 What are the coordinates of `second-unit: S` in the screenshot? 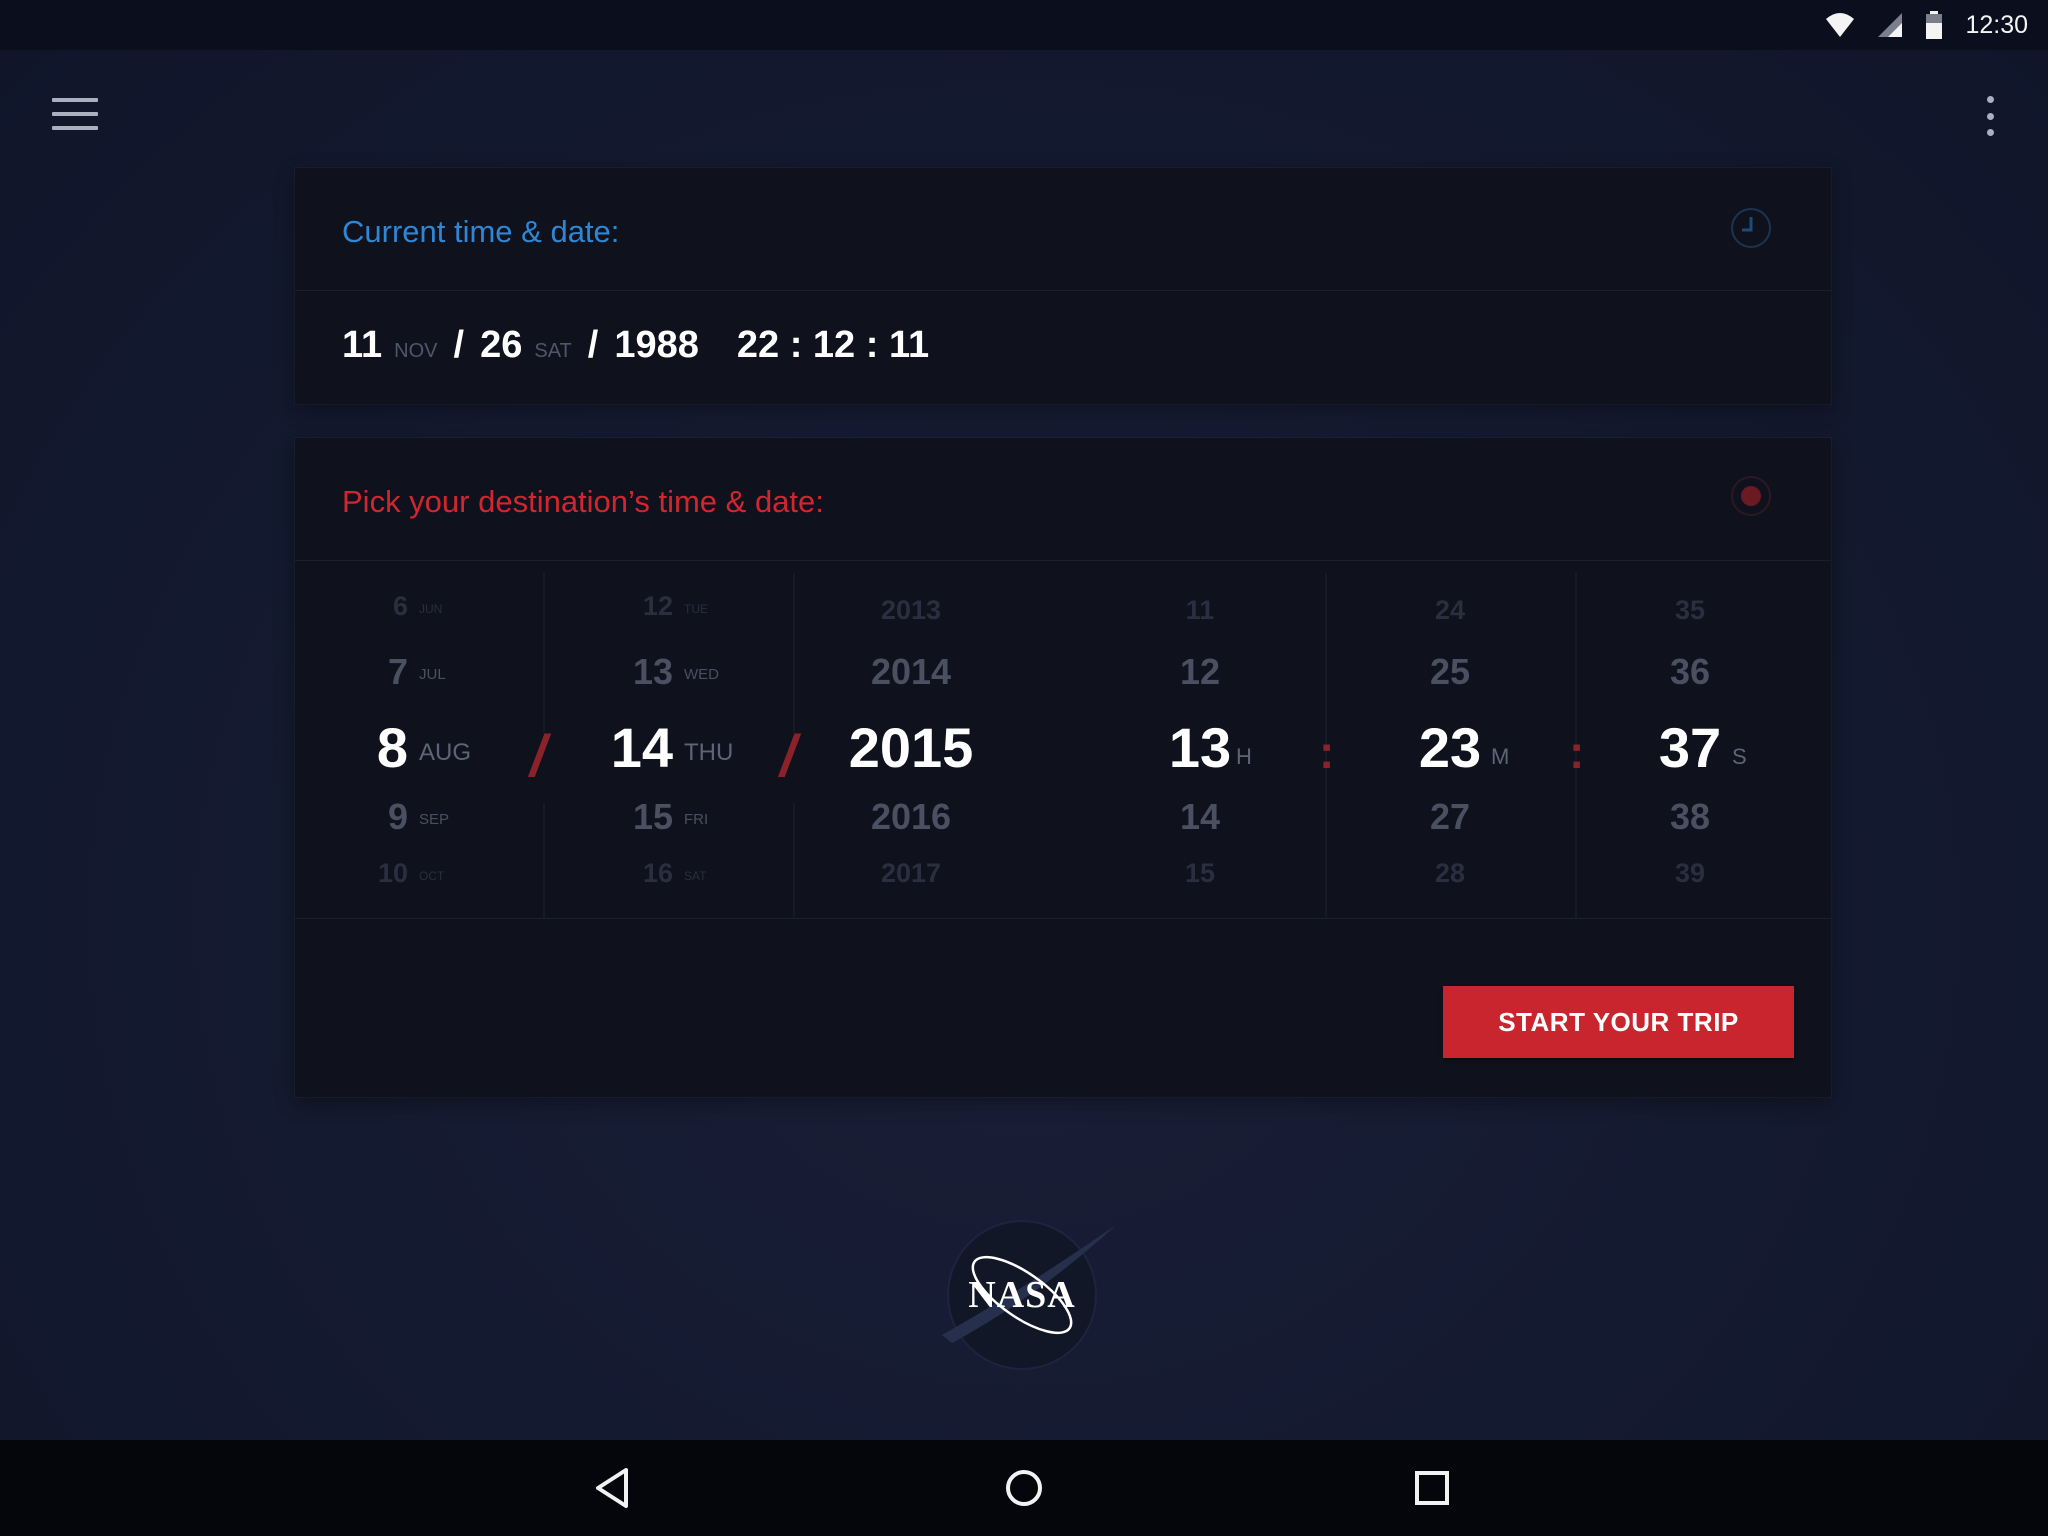 It's located at (1739, 757).